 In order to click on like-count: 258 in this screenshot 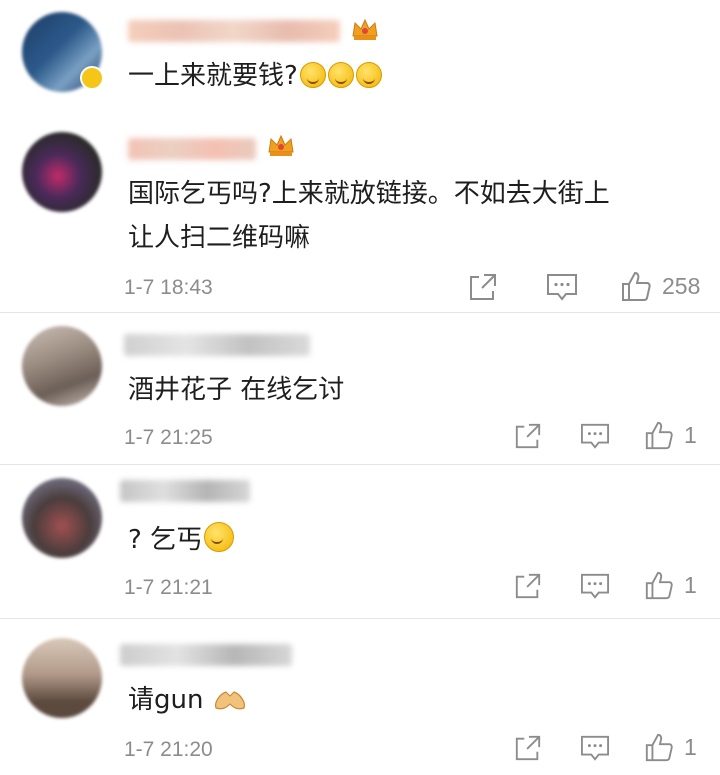, I will do `click(681, 285)`.